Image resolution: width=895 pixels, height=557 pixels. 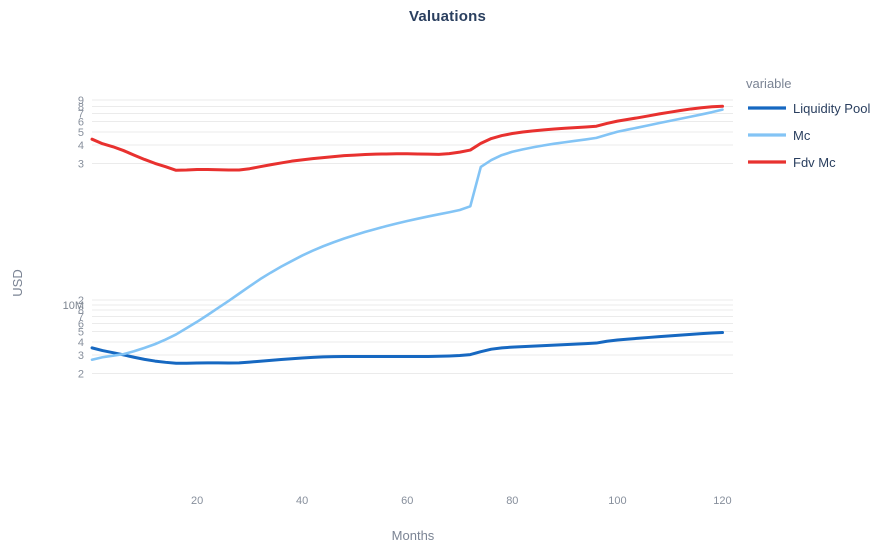 What do you see at coordinates (17, 282) in the screenshot?
I see `y-axis-title: USD` at bounding box center [17, 282].